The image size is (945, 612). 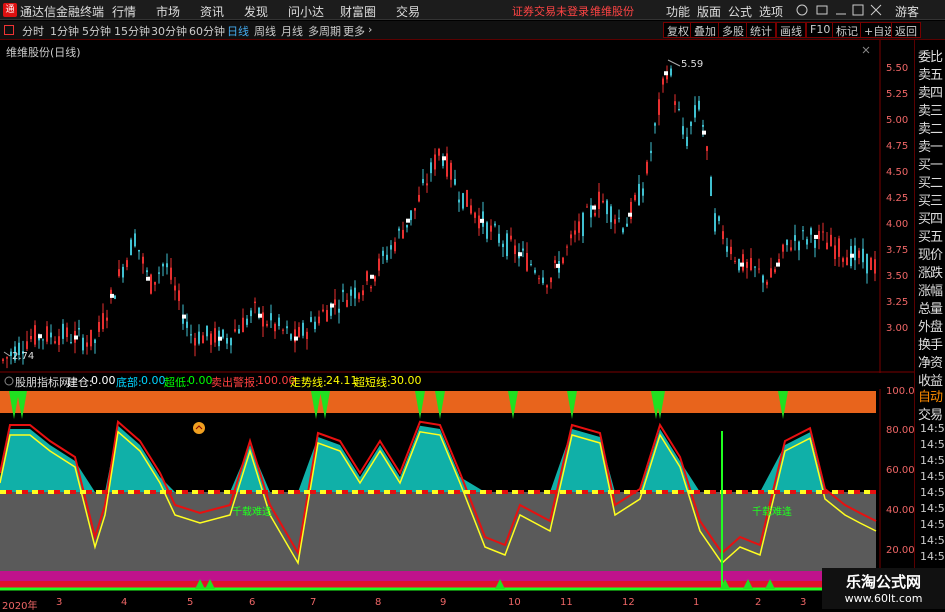 What do you see at coordinates (33, 31) in the screenshot?
I see `period-tab-intraday: 分时` at bounding box center [33, 31].